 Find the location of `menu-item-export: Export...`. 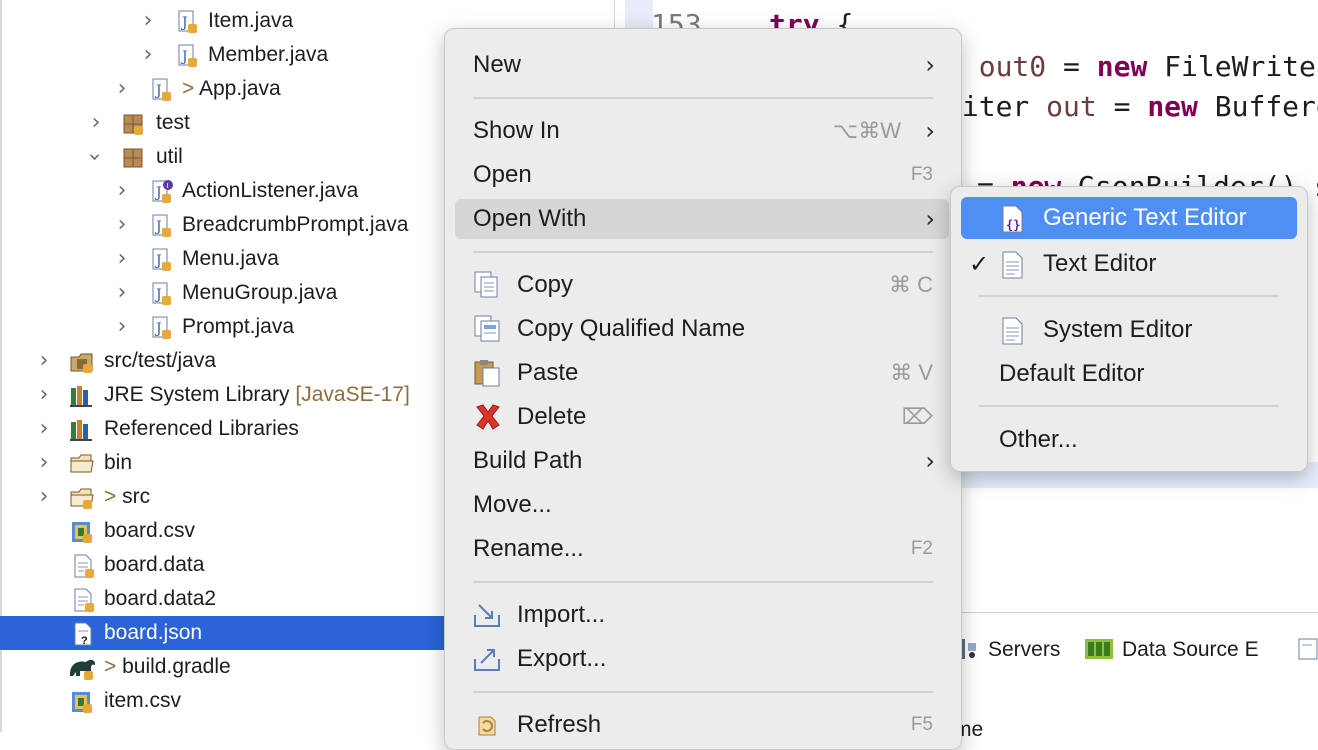

menu-item-export: Export... is located at coordinates (702, 659).